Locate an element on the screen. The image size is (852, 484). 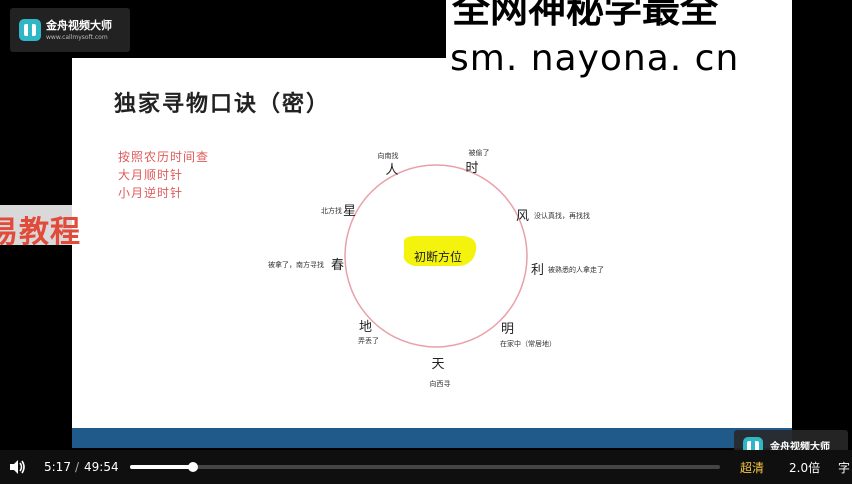
dial-char-xing: 星 is located at coordinates (349, 211).